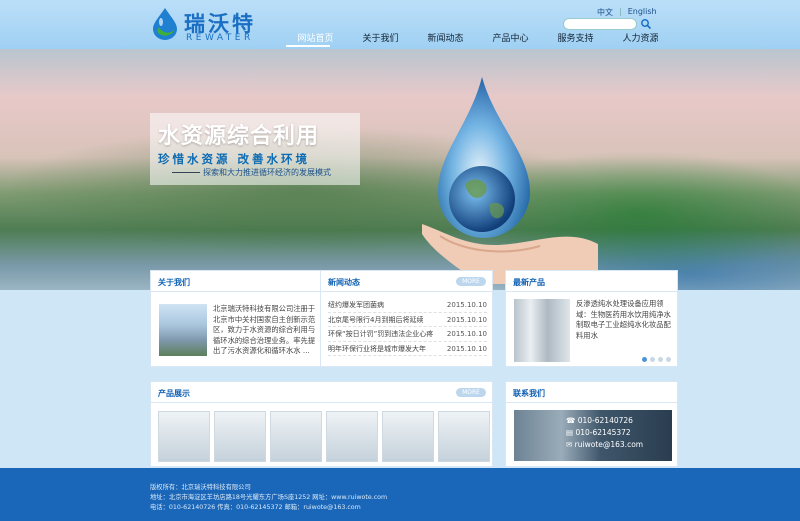 The image size is (800, 521). I want to click on news-panel-header: 新闻动态 MORE, so click(406, 281).